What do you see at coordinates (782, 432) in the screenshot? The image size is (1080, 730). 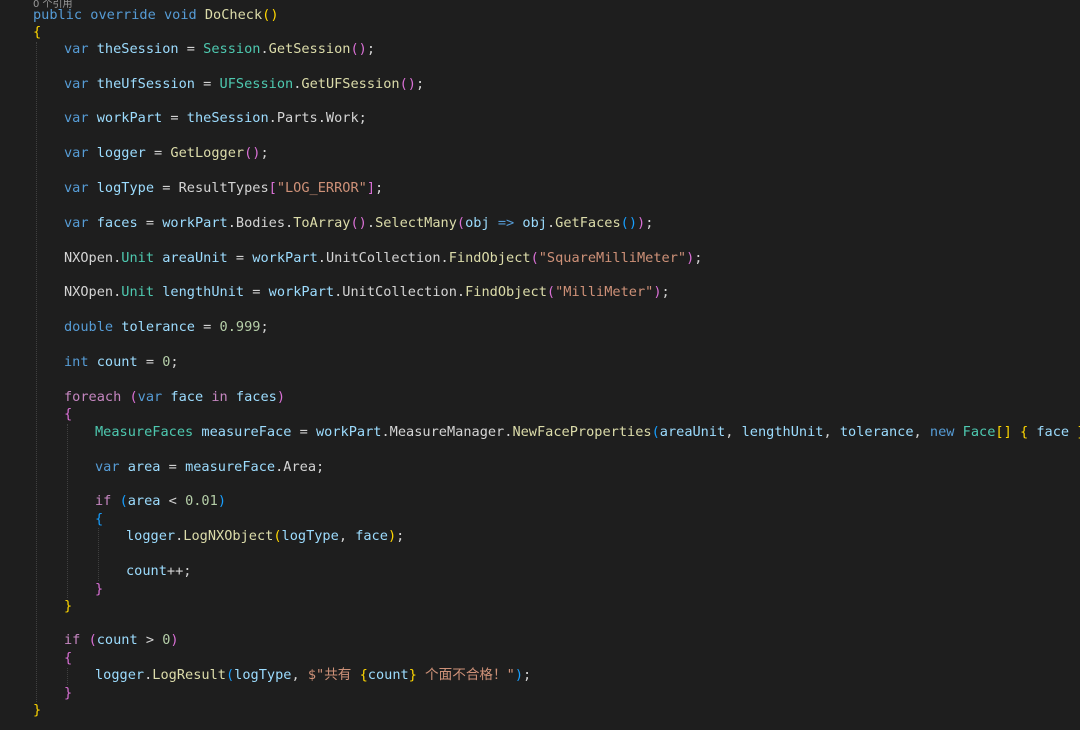 I see `code-token: lengthUnit` at bounding box center [782, 432].